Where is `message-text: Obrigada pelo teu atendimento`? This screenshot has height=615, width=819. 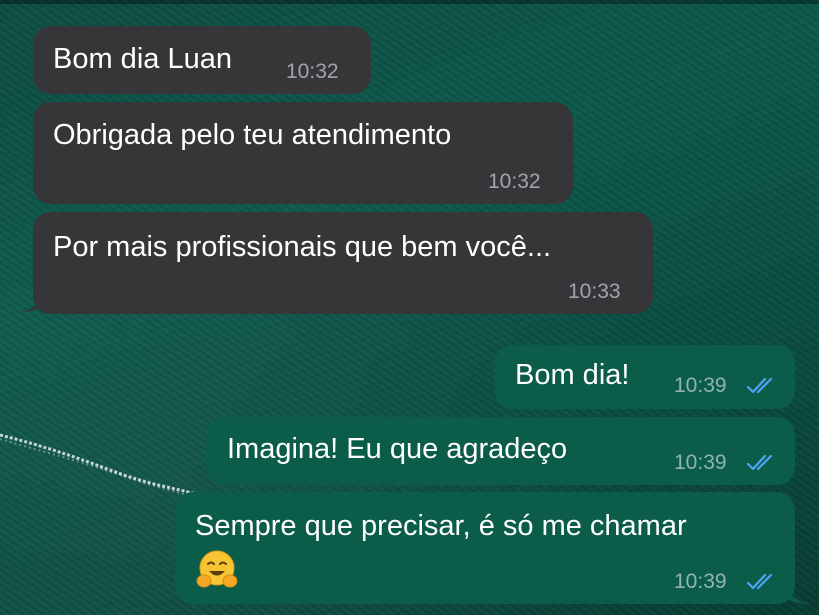
message-text: Obrigada pelo teu atendimento is located at coordinates (252, 135).